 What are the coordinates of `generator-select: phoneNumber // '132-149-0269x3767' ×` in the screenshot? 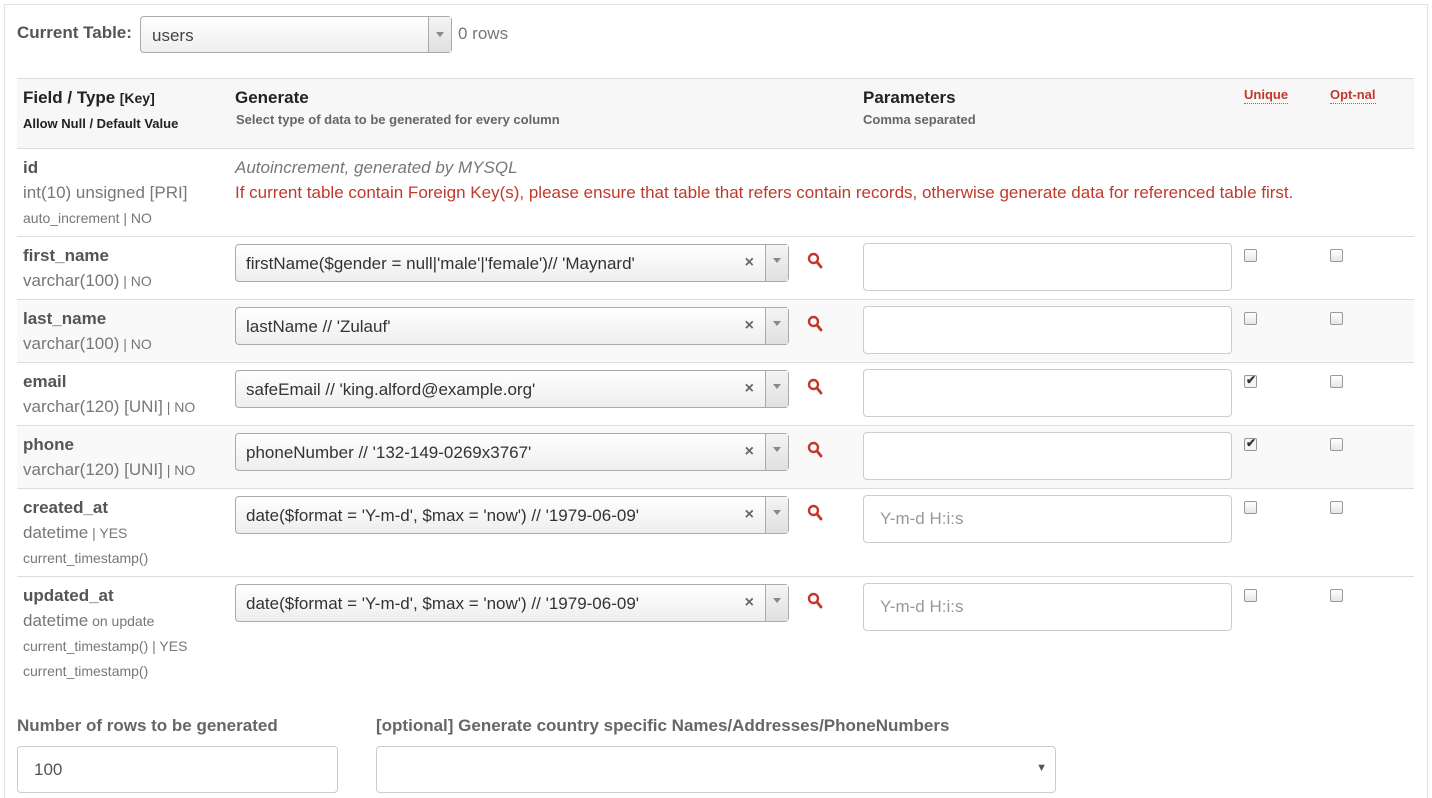 It's located at (512, 452).